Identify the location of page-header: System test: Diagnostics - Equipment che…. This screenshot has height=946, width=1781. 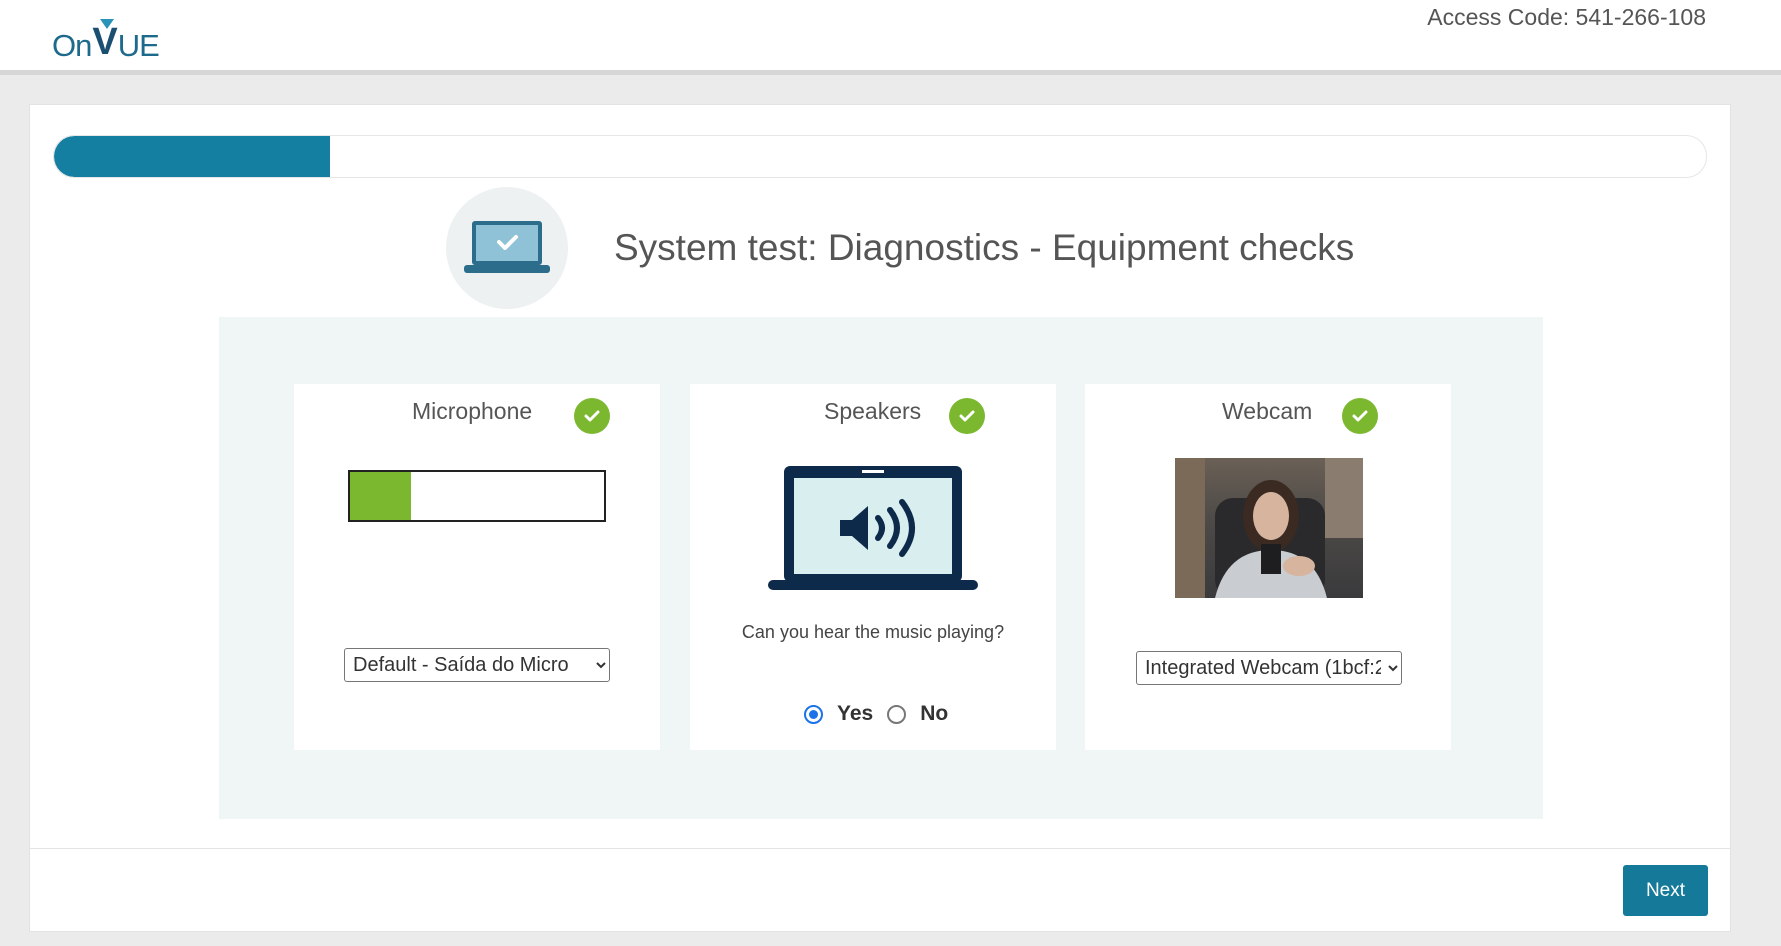
(900, 248).